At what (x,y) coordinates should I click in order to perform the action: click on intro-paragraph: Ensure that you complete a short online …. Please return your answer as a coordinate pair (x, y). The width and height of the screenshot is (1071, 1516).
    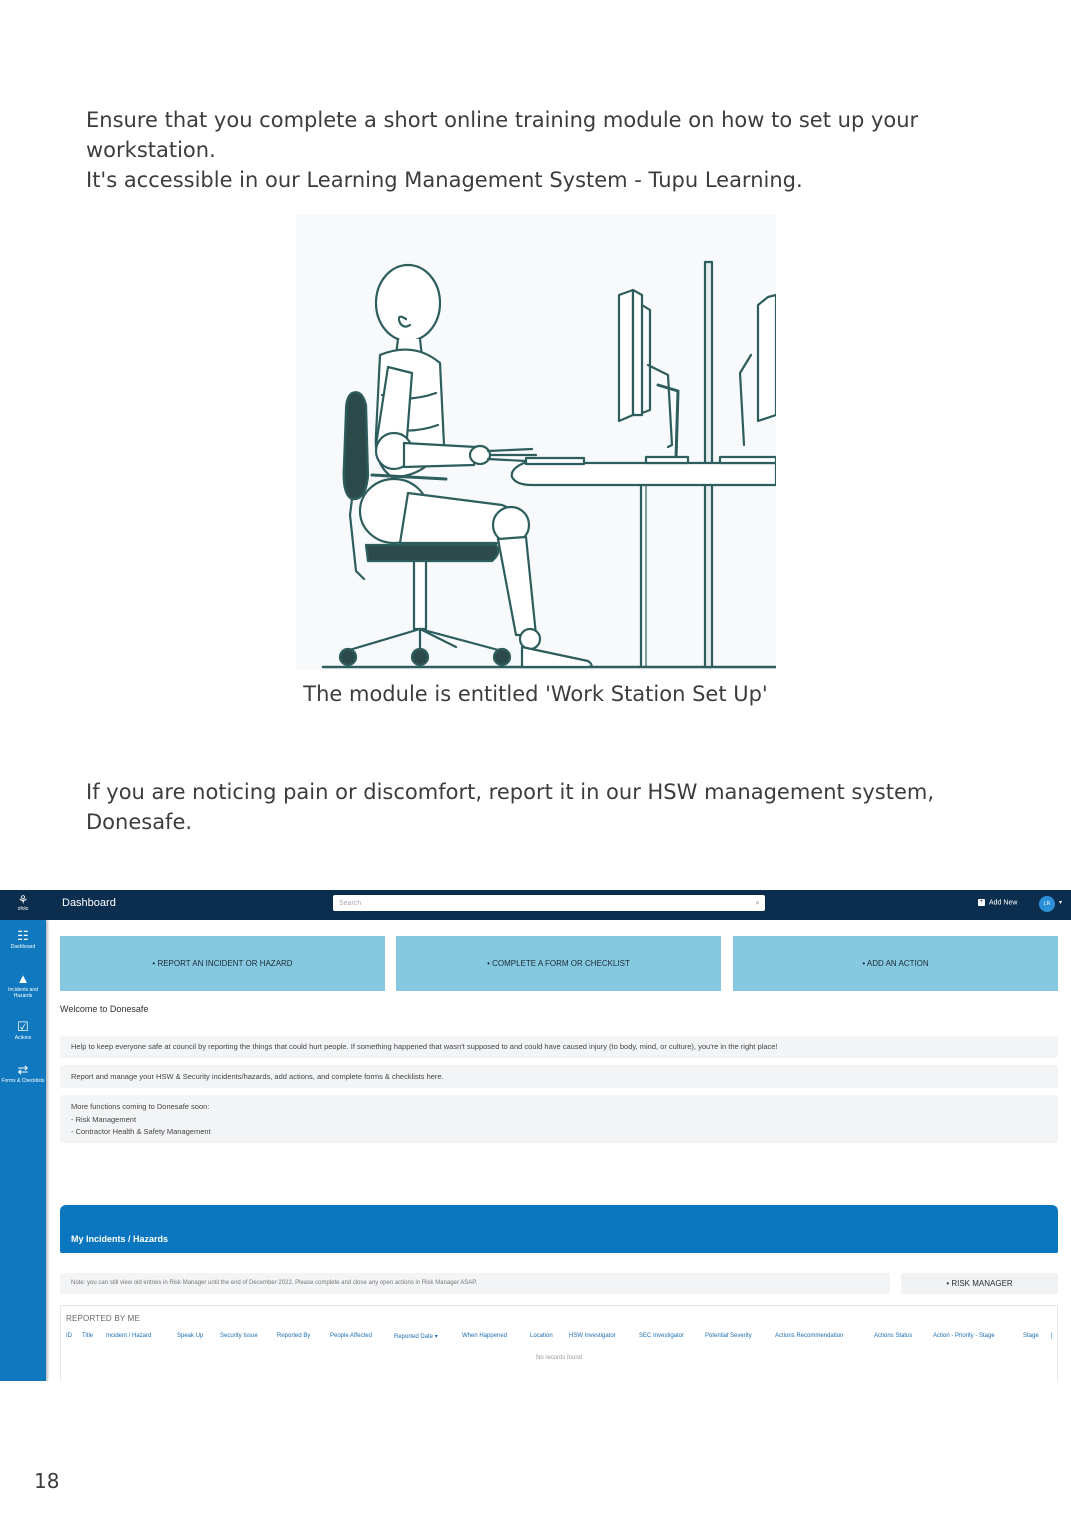
    Looking at the image, I should click on (561, 150).